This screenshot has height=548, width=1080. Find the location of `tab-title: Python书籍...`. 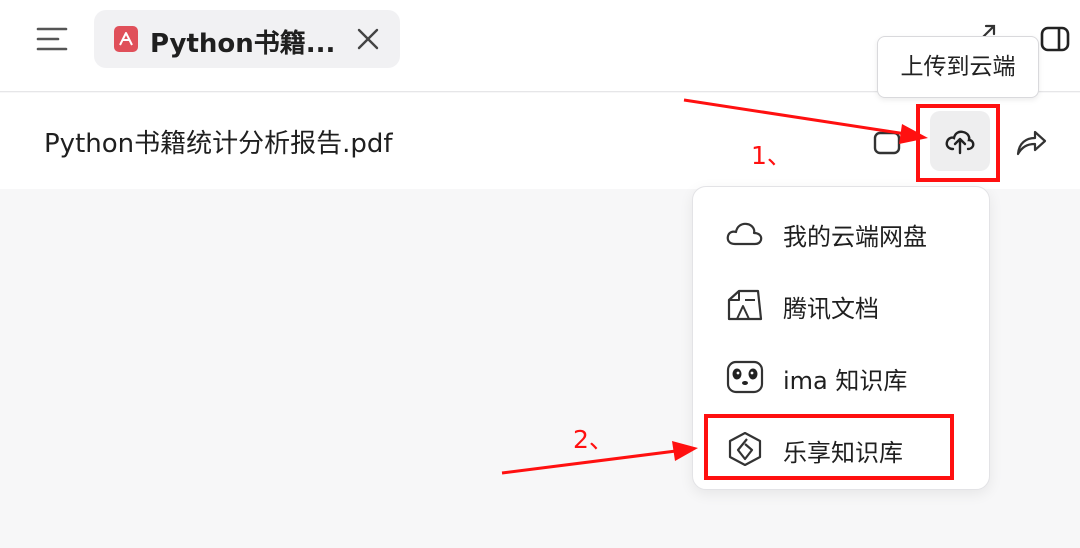

tab-title: Python书籍... is located at coordinates (243, 44).